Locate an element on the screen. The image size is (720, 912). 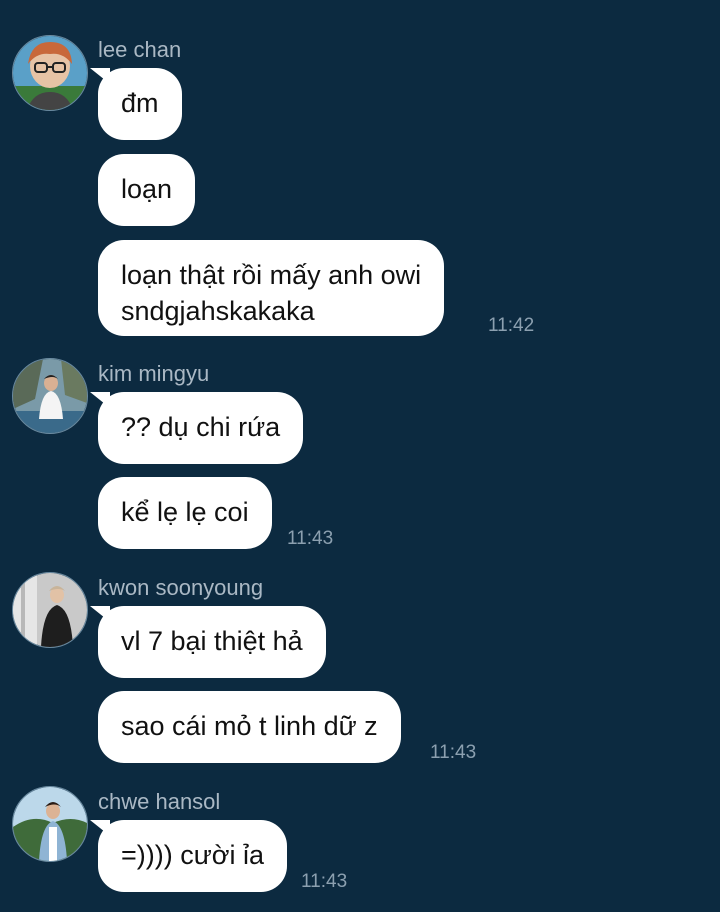
message-timestamp: 11:42 is located at coordinates (511, 325).